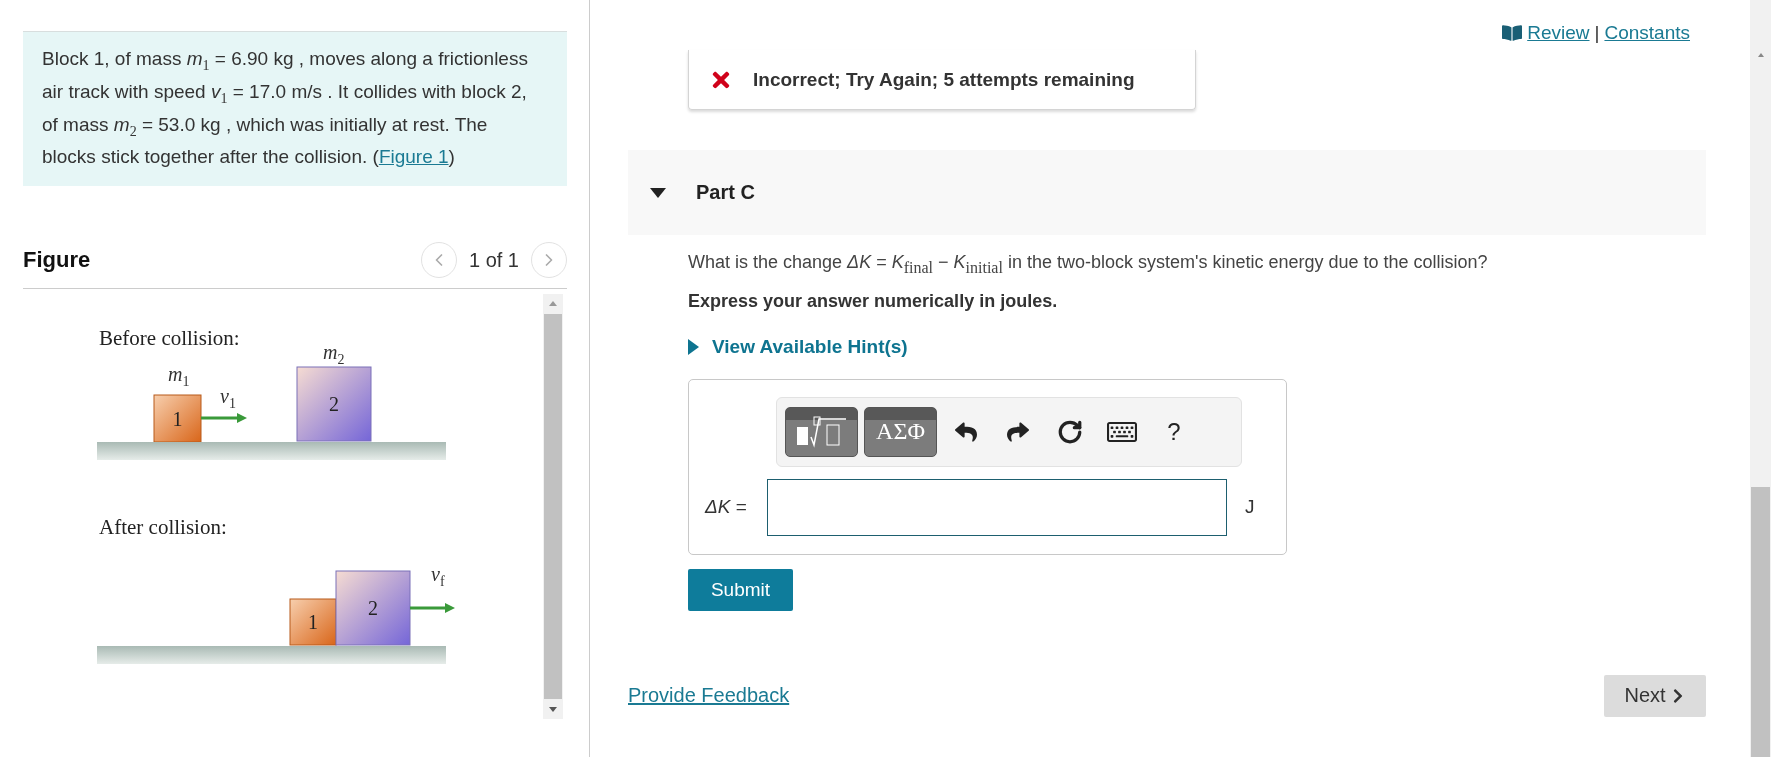 The height and width of the screenshot is (757, 1771). What do you see at coordinates (1070, 431) in the screenshot?
I see `reset-icon` at bounding box center [1070, 431].